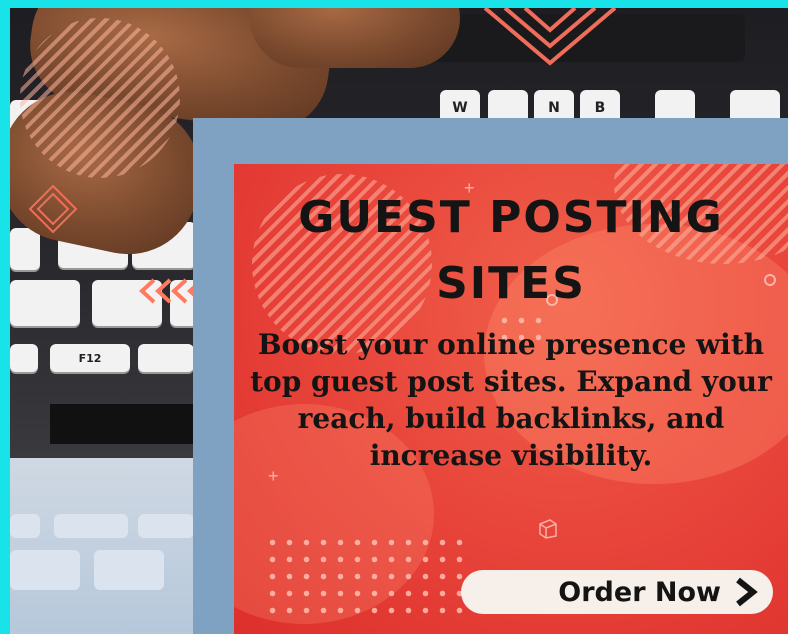 Image resolution: width=788 pixels, height=634 pixels. Describe the element at coordinates (166, 358) in the screenshot. I see `key-f11` at that location.